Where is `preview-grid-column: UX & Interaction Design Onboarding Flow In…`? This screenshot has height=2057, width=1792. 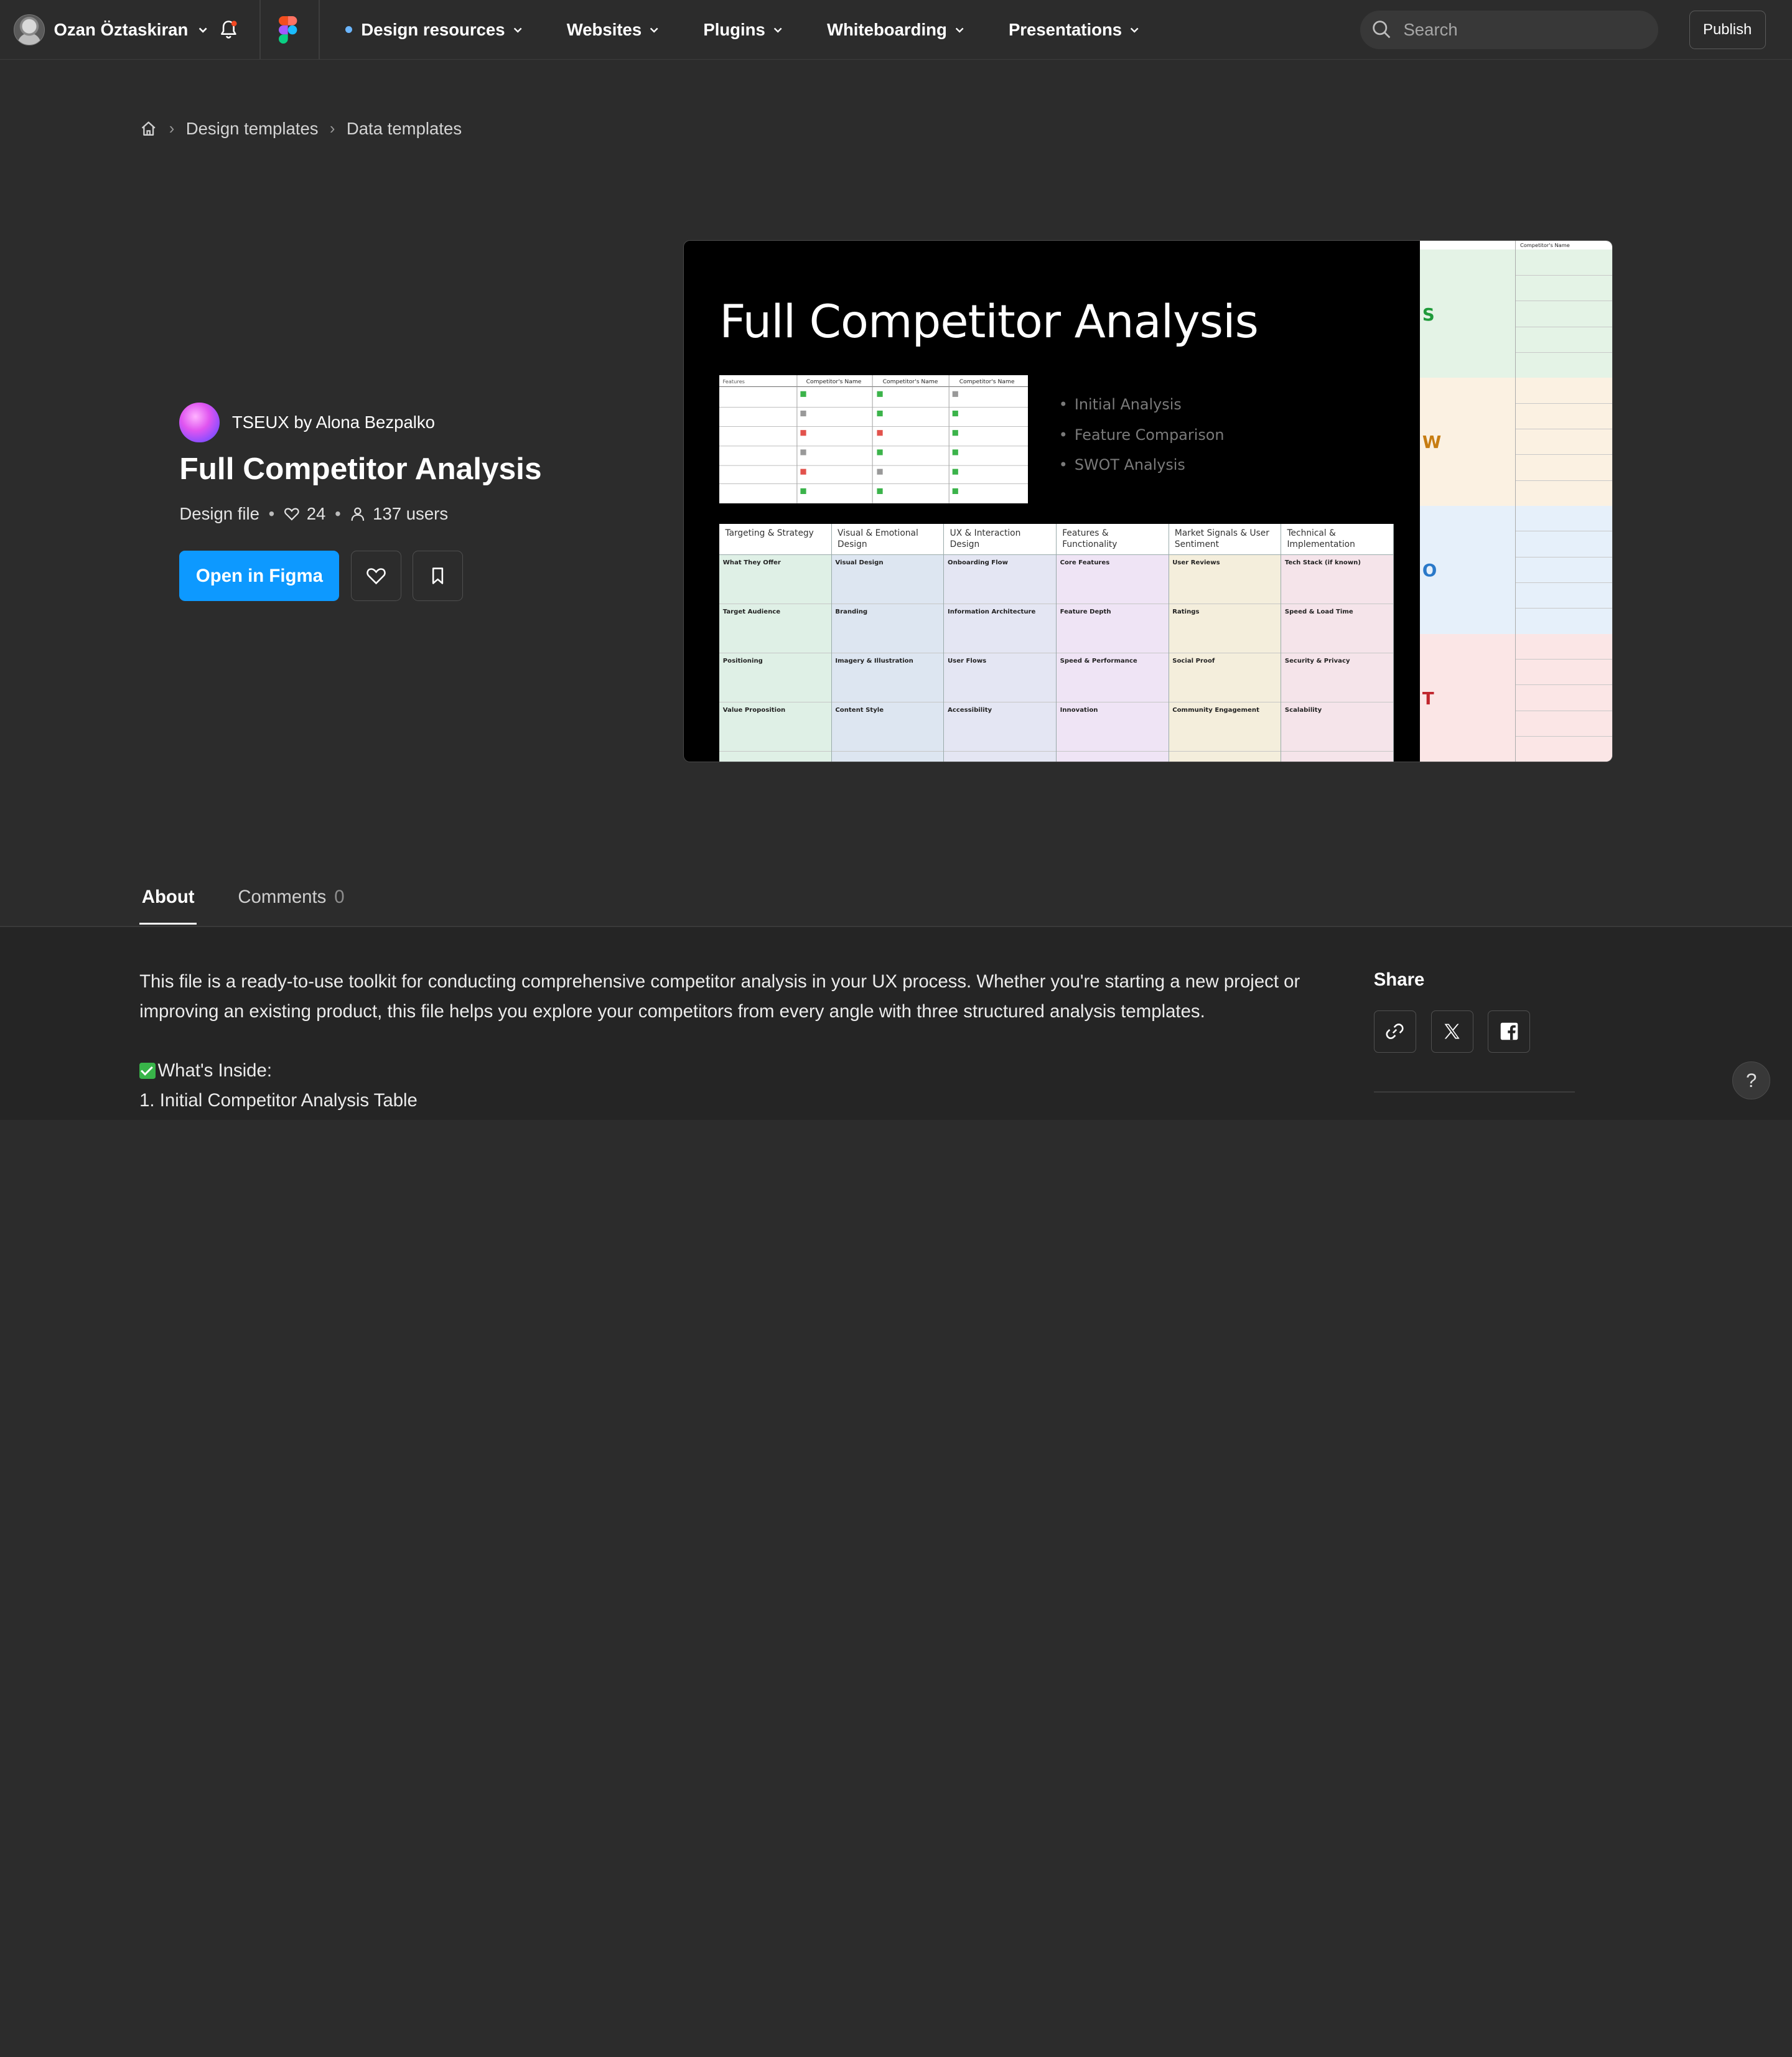 preview-grid-column: UX & Interaction Design Onboarding Flow In… is located at coordinates (1001, 643).